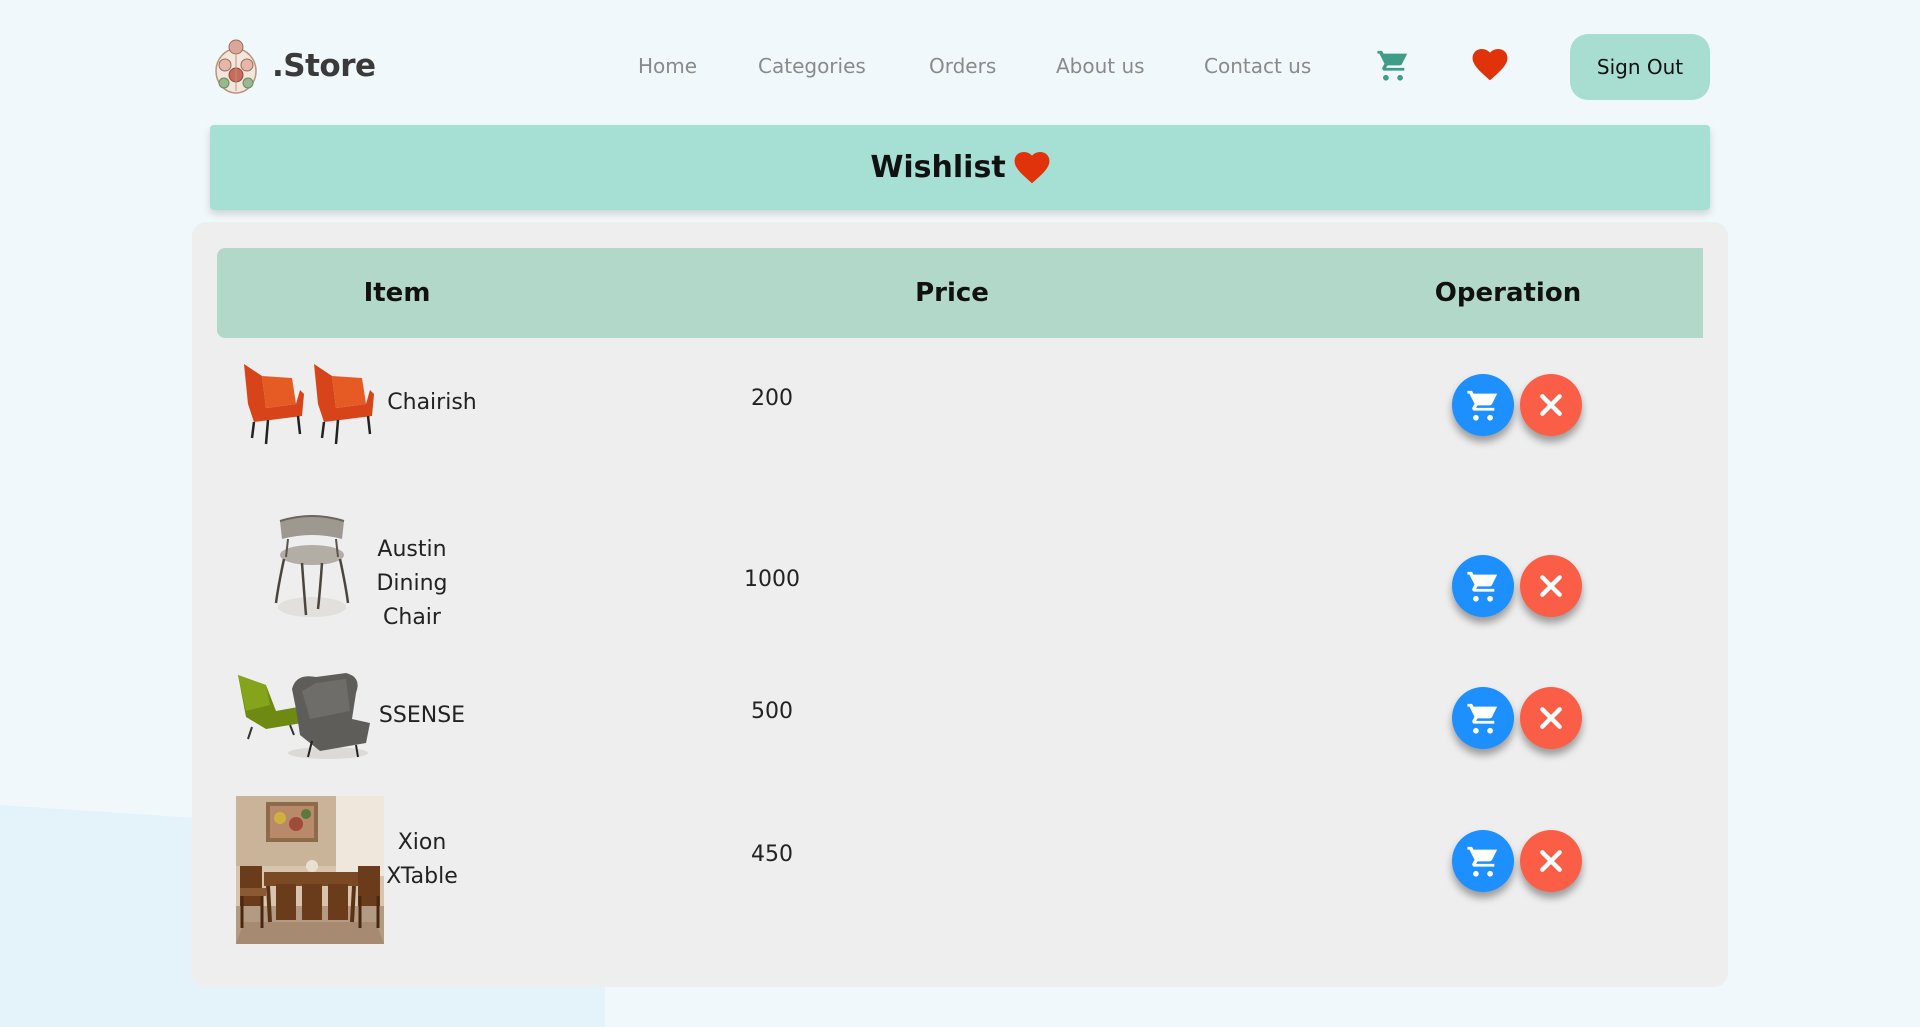 This screenshot has width=1920, height=1027. Describe the element at coordinates (236, 66) in the screenshot. I see `logo-ornament-icon` at that location.